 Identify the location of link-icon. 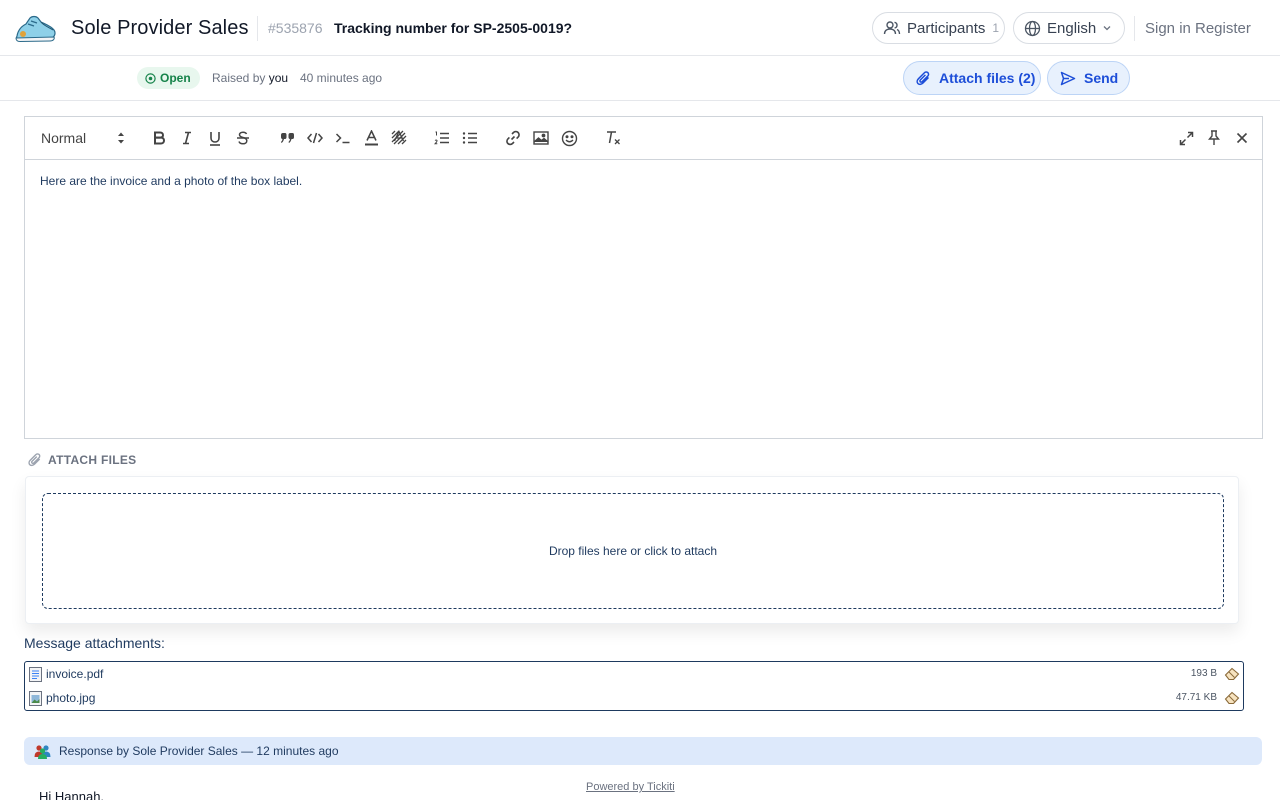
(513, 138).